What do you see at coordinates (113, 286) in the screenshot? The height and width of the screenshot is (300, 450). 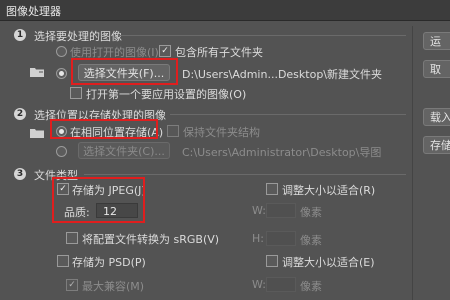 I see `max-compat-label: 最大兼容(M)` at bounding box center [113, 286].